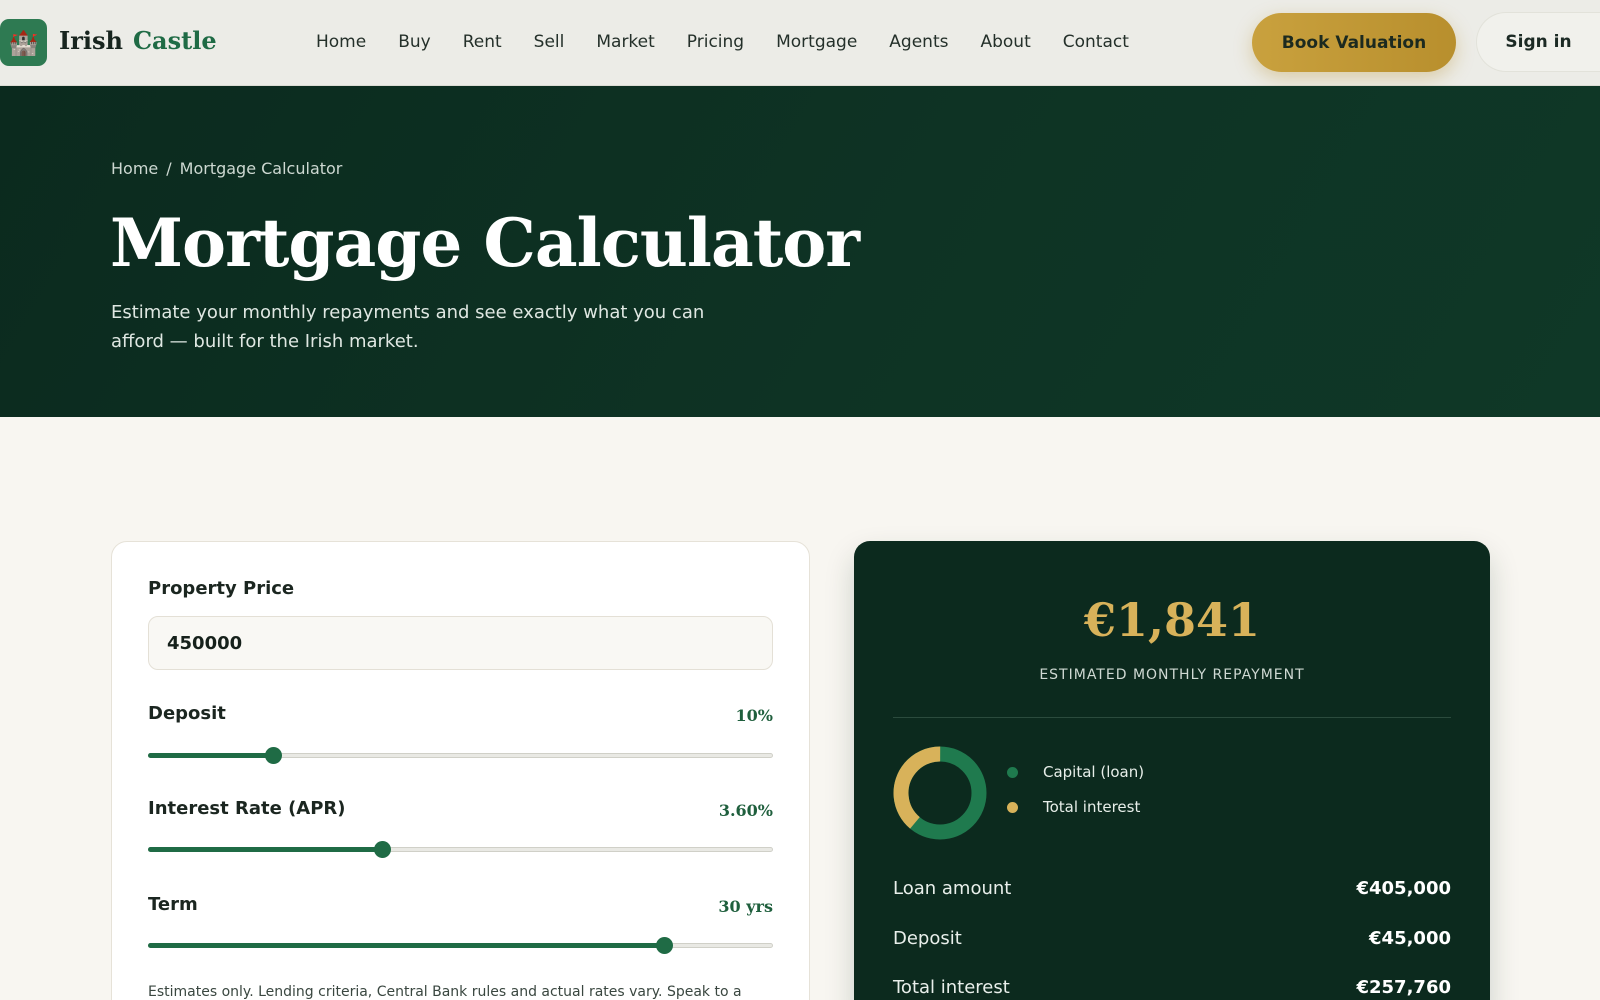 The image size is (1600, 1000). What do you see at coordinates (210, 755) in the screenshot?
I see `deposit-slider-fill` at bounding box center [210, 755].